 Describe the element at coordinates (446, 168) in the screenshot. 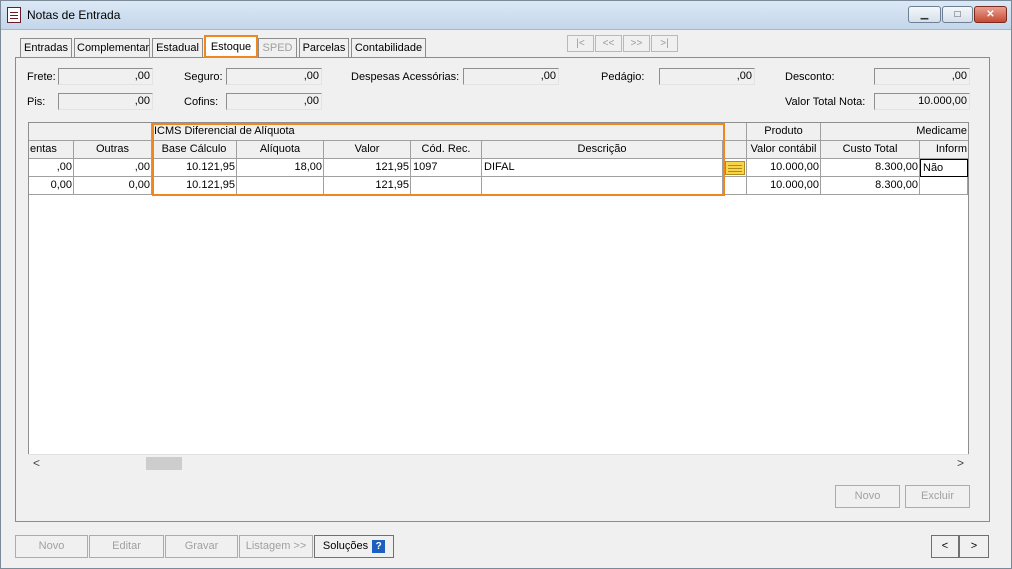

I see `table-cell: 1097` at that location.